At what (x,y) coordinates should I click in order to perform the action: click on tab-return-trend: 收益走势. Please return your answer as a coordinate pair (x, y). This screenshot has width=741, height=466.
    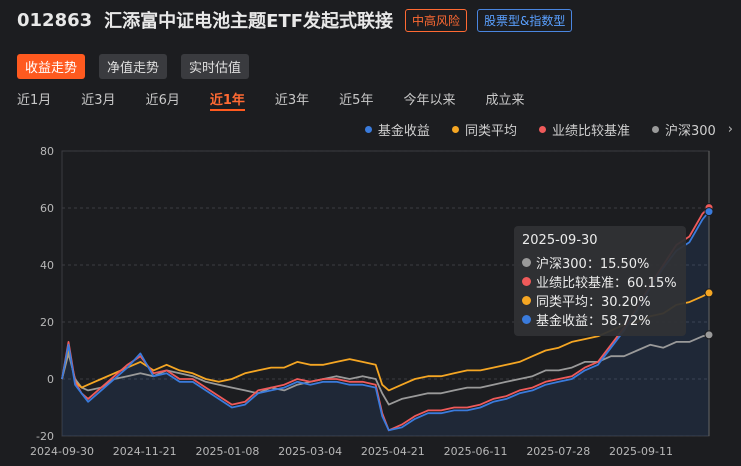
    Looking at the image, I should click on (51, 66).